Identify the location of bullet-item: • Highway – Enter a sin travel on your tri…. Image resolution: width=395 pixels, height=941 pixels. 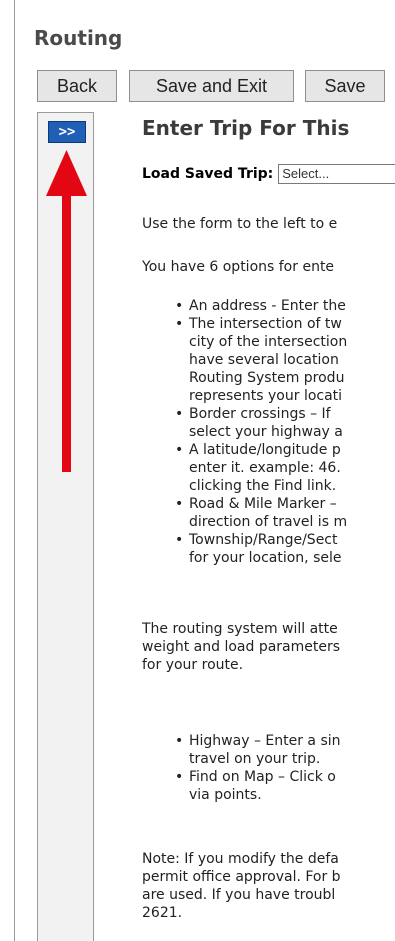
(258, 750).